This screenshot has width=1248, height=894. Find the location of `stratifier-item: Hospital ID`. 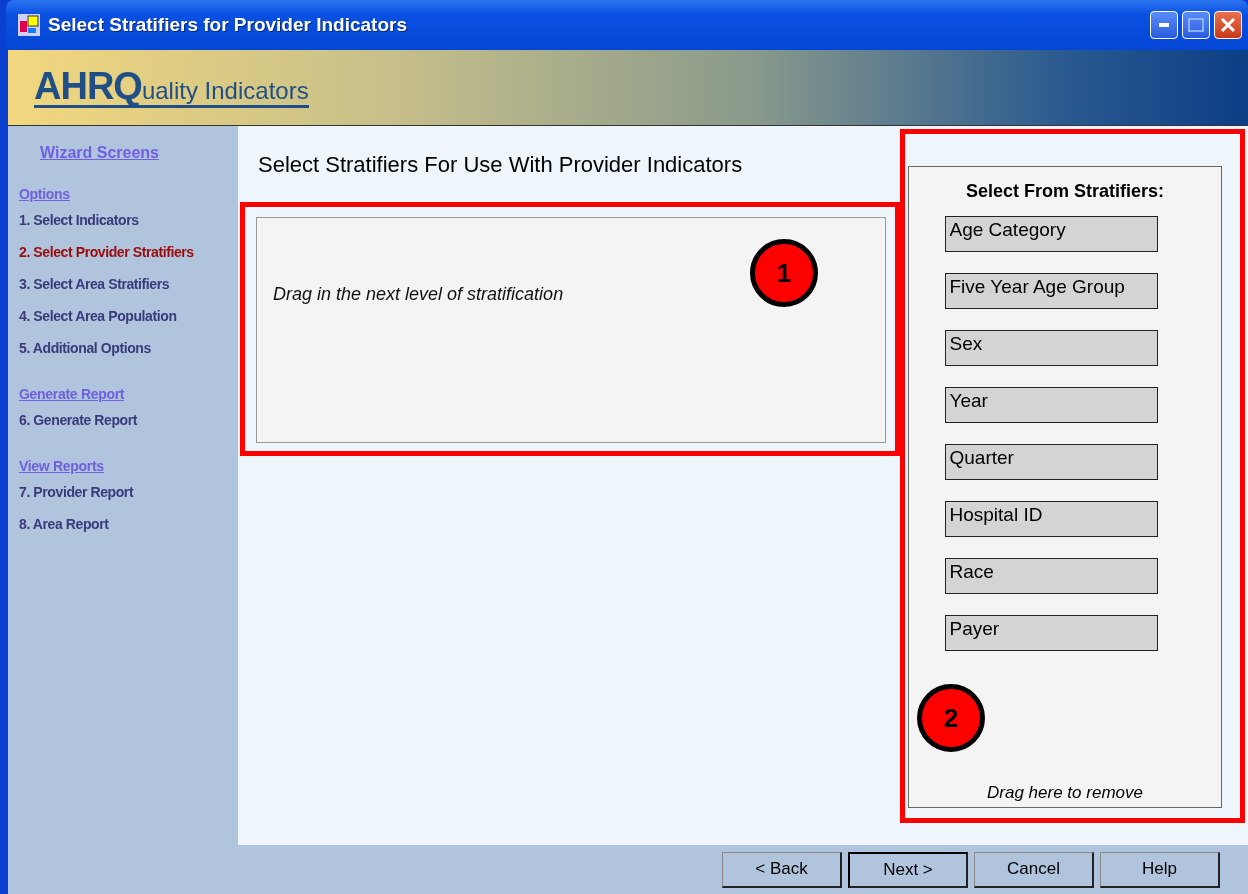

stratifier-item: Hospital ID is located at coordinates (1051, 519).